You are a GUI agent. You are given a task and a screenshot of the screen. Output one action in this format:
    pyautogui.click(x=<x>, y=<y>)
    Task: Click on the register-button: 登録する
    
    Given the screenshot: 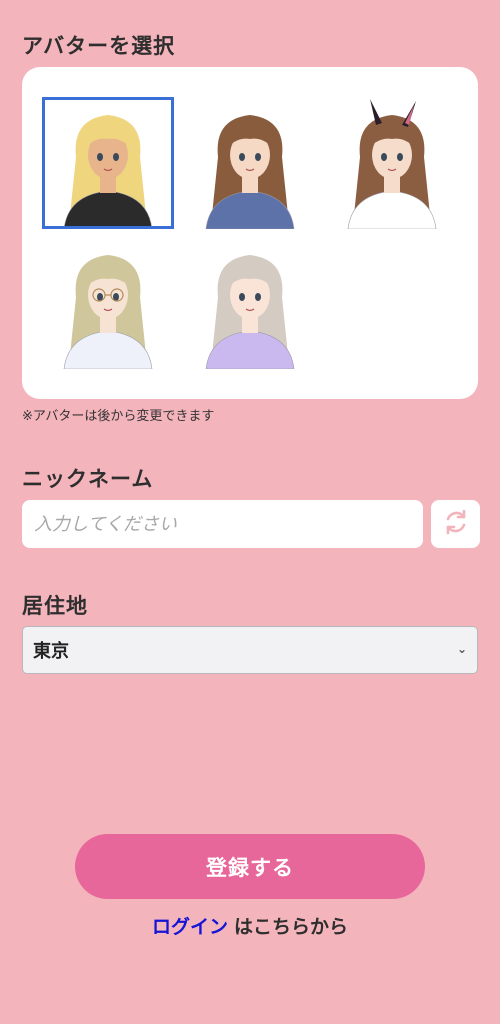 What is the action you would take?
    pyautogui.click(x=250, y=866)
    